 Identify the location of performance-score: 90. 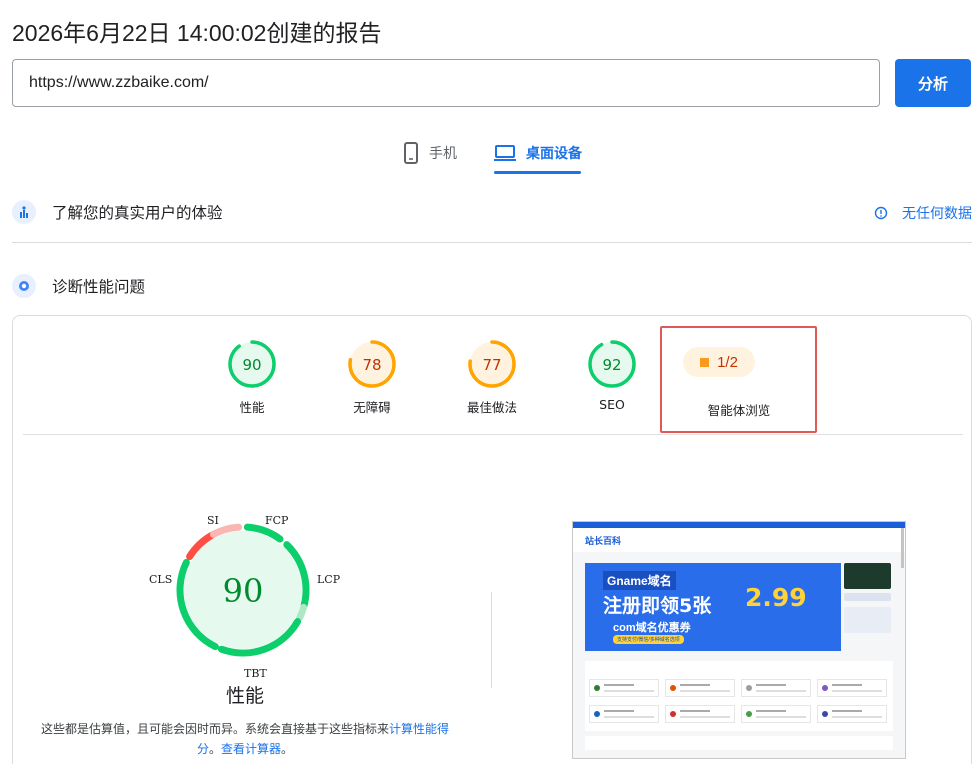
(243, 591).